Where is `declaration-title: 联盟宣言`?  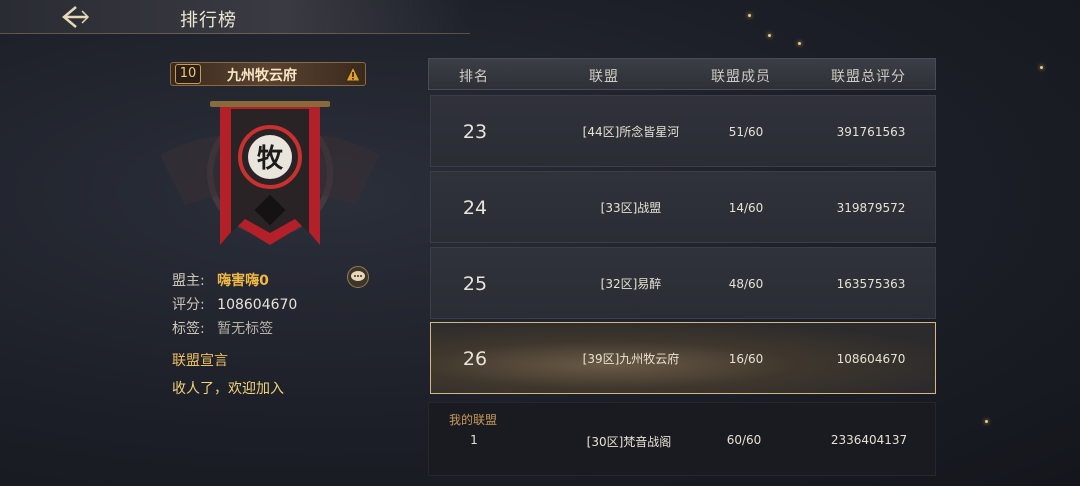
declaration-title: 联盟宣言 is located at coordinates (200, 361).